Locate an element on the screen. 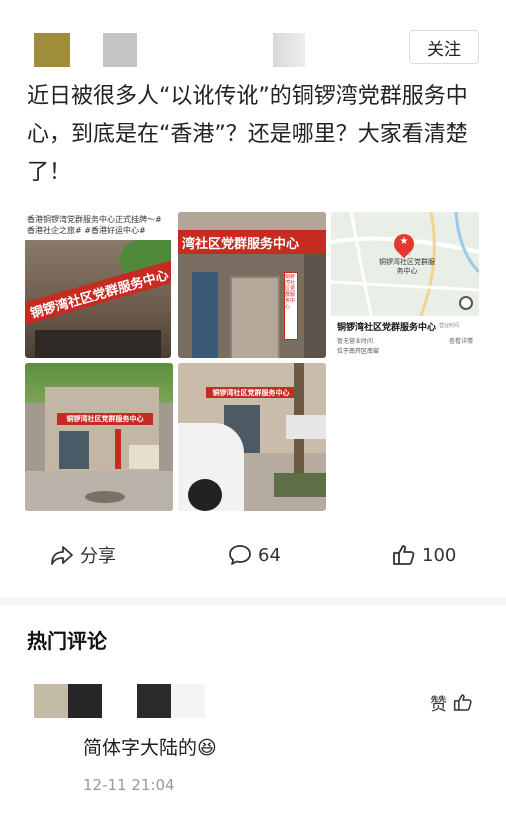  plaque-text: 铜锣湾社区党群服务中心 is located at coordinates (290, 292).